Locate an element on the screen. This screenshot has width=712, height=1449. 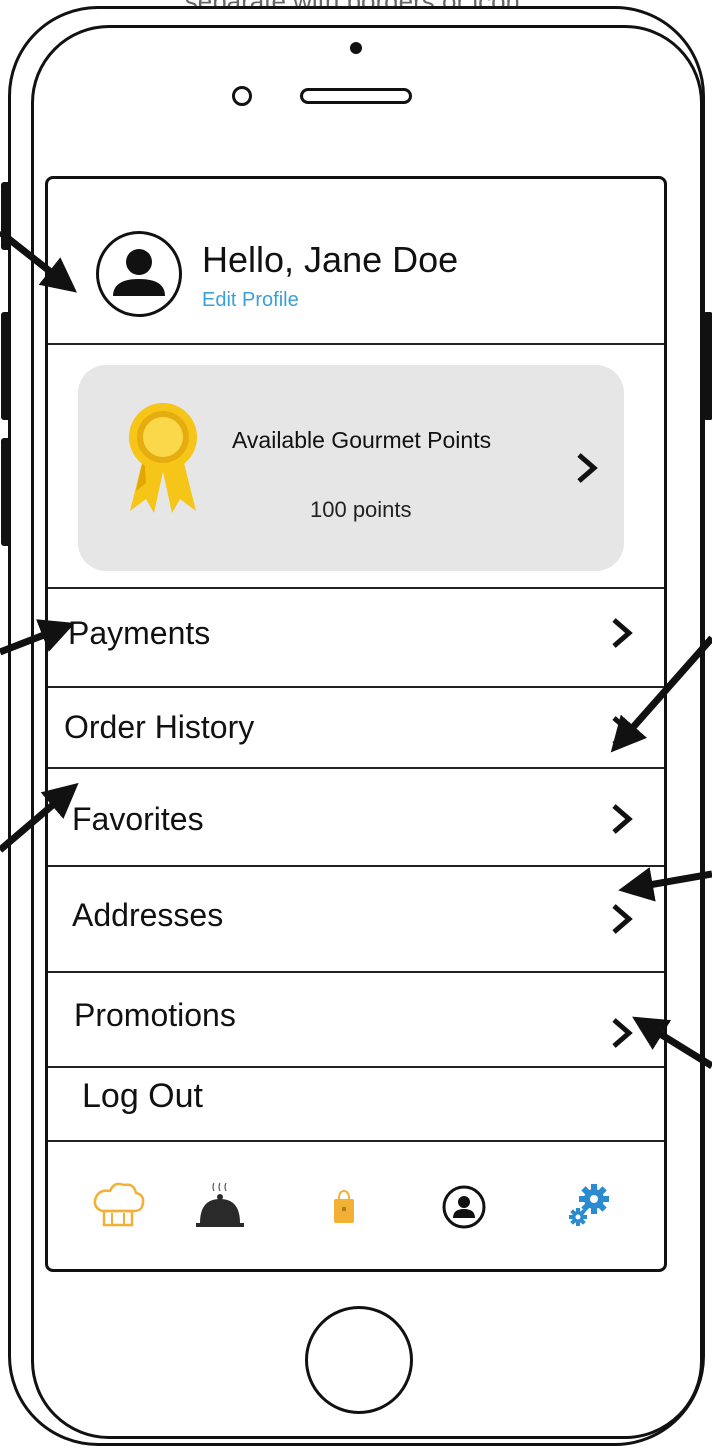
points-title: Available Gourmet Points is located at coordinates (362, 440).